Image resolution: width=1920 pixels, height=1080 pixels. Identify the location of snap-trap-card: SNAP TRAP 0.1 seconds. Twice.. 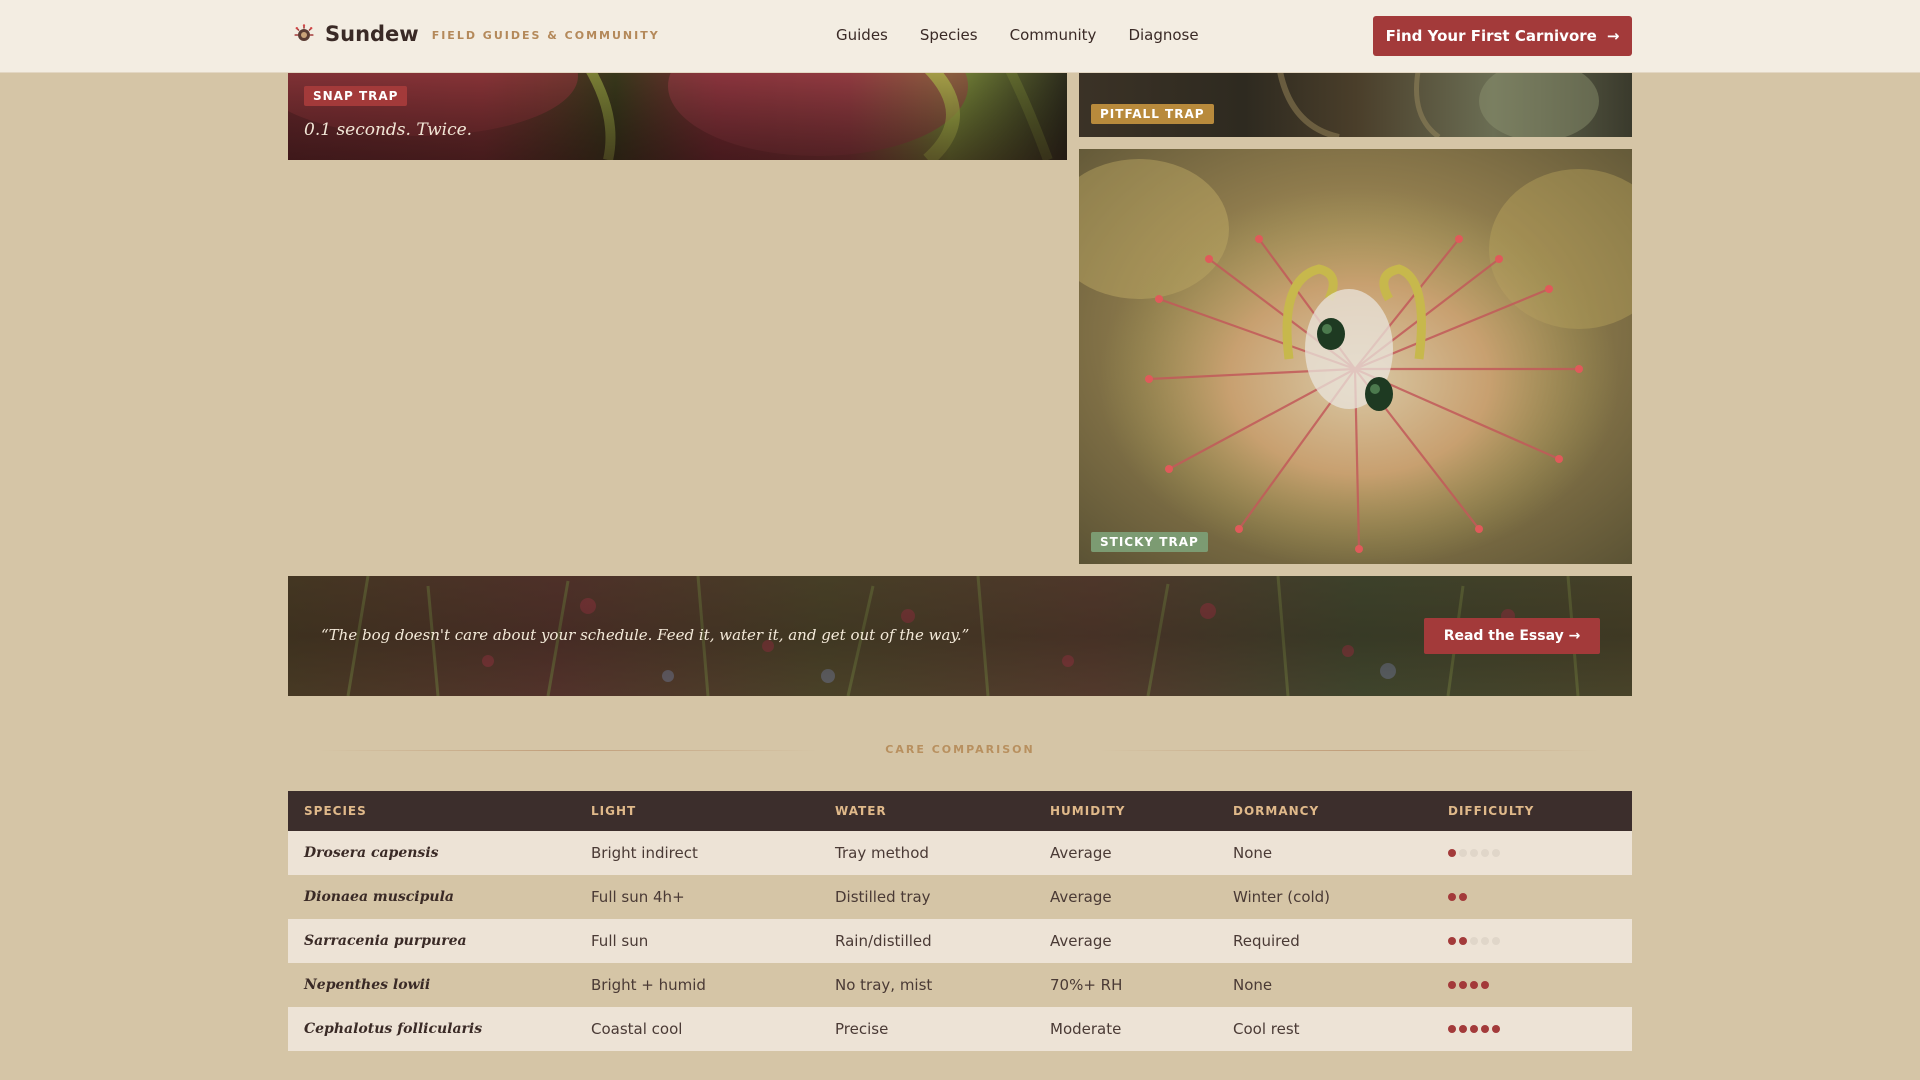
(677, 113).